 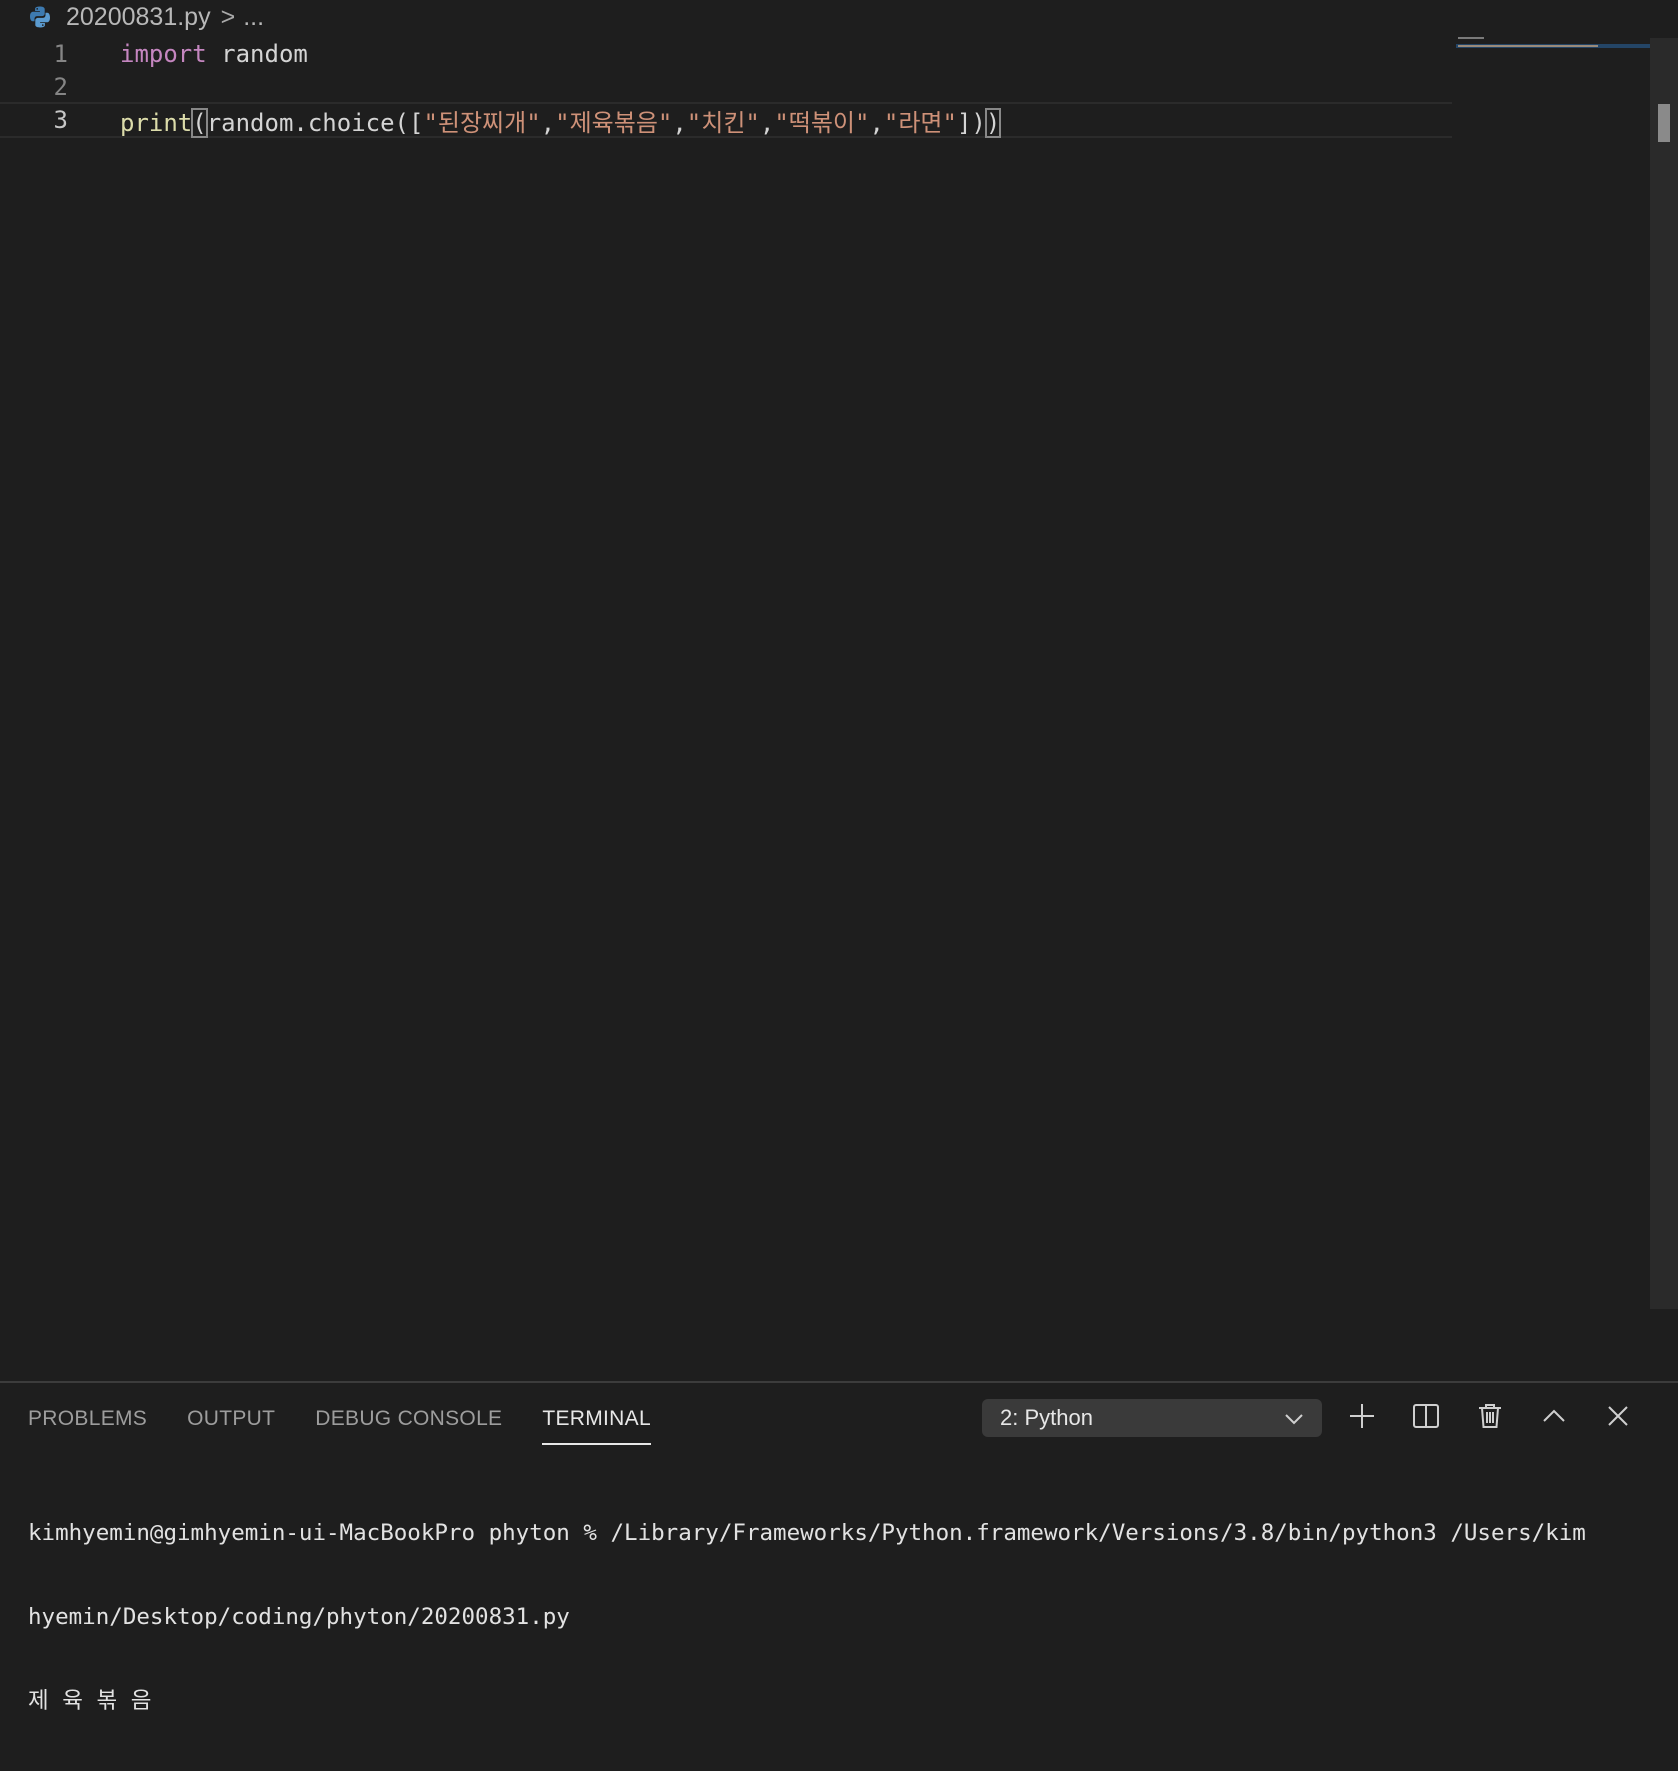 I want to click on code-line-1: 1 import random, so click(x=726, y=54).